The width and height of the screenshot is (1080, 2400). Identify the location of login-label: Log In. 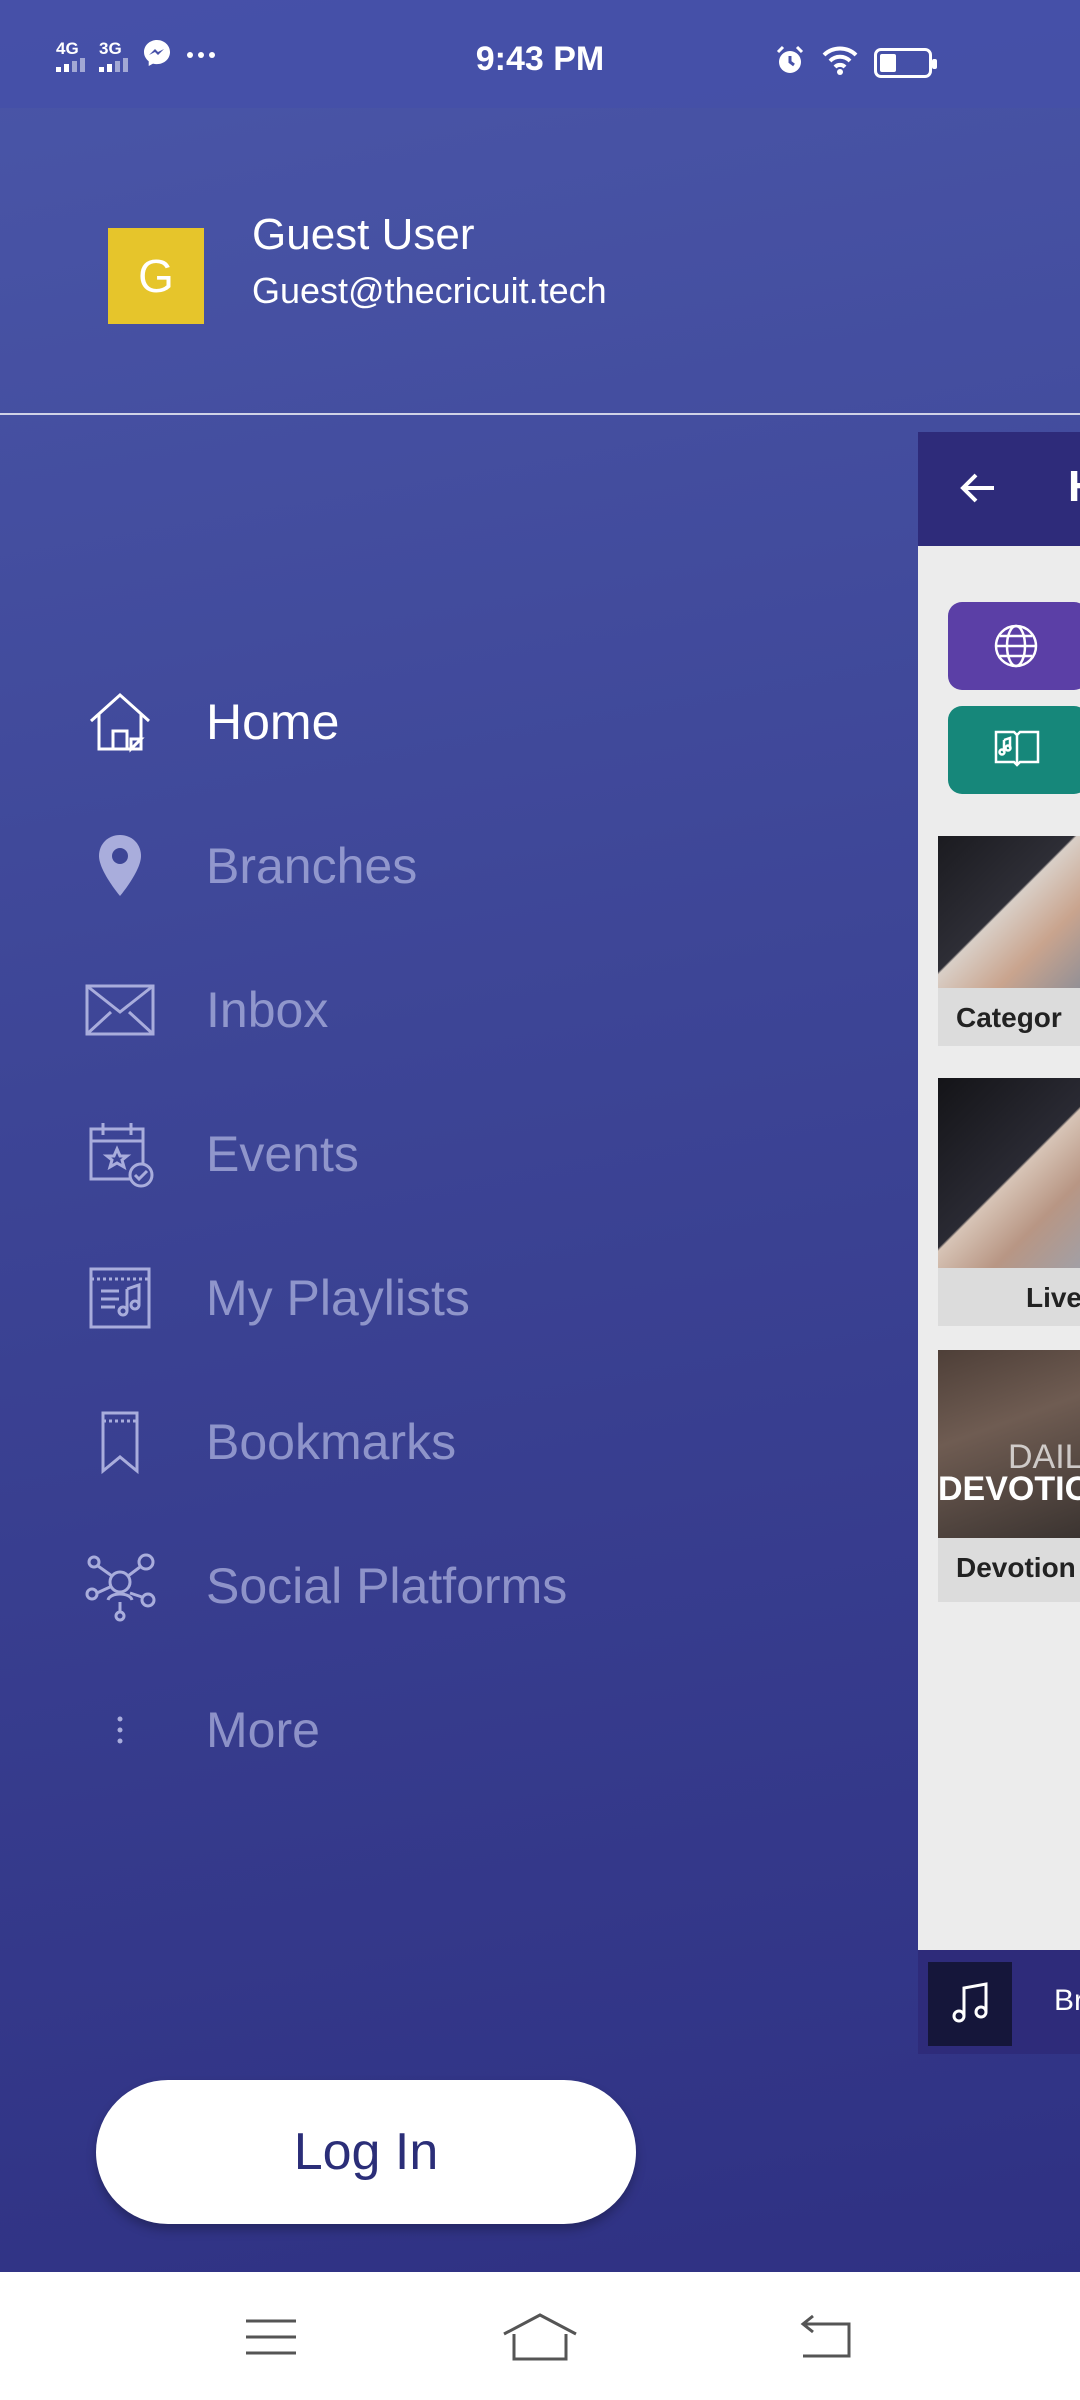
(366, 2152).